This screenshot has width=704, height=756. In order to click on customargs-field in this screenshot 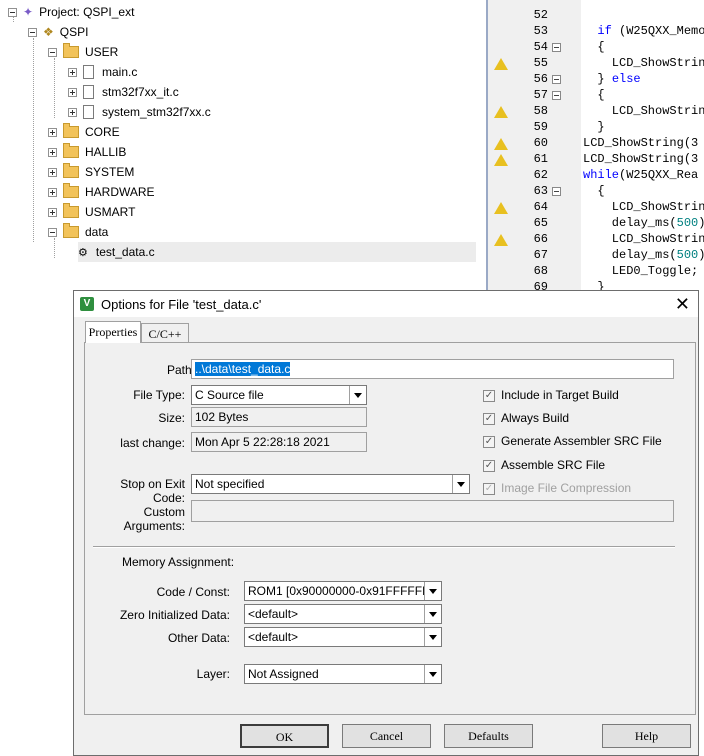, I will do `click(432, 511)`.